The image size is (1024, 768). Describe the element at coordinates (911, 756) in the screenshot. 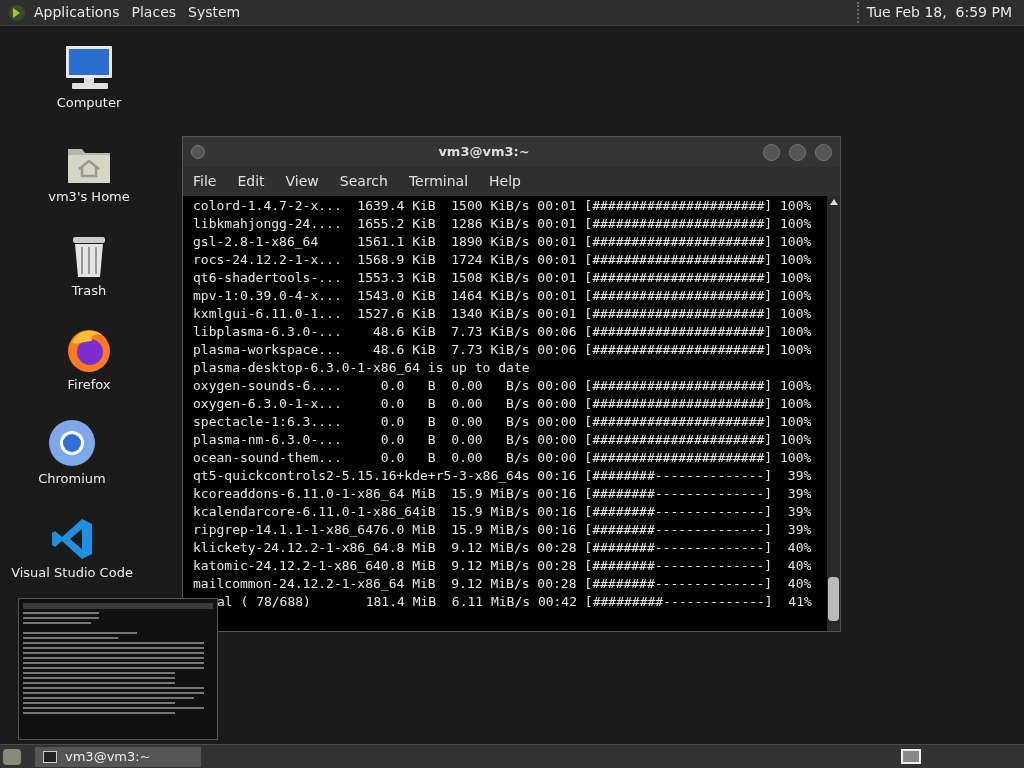

I see `workspace-switcher` at that location.